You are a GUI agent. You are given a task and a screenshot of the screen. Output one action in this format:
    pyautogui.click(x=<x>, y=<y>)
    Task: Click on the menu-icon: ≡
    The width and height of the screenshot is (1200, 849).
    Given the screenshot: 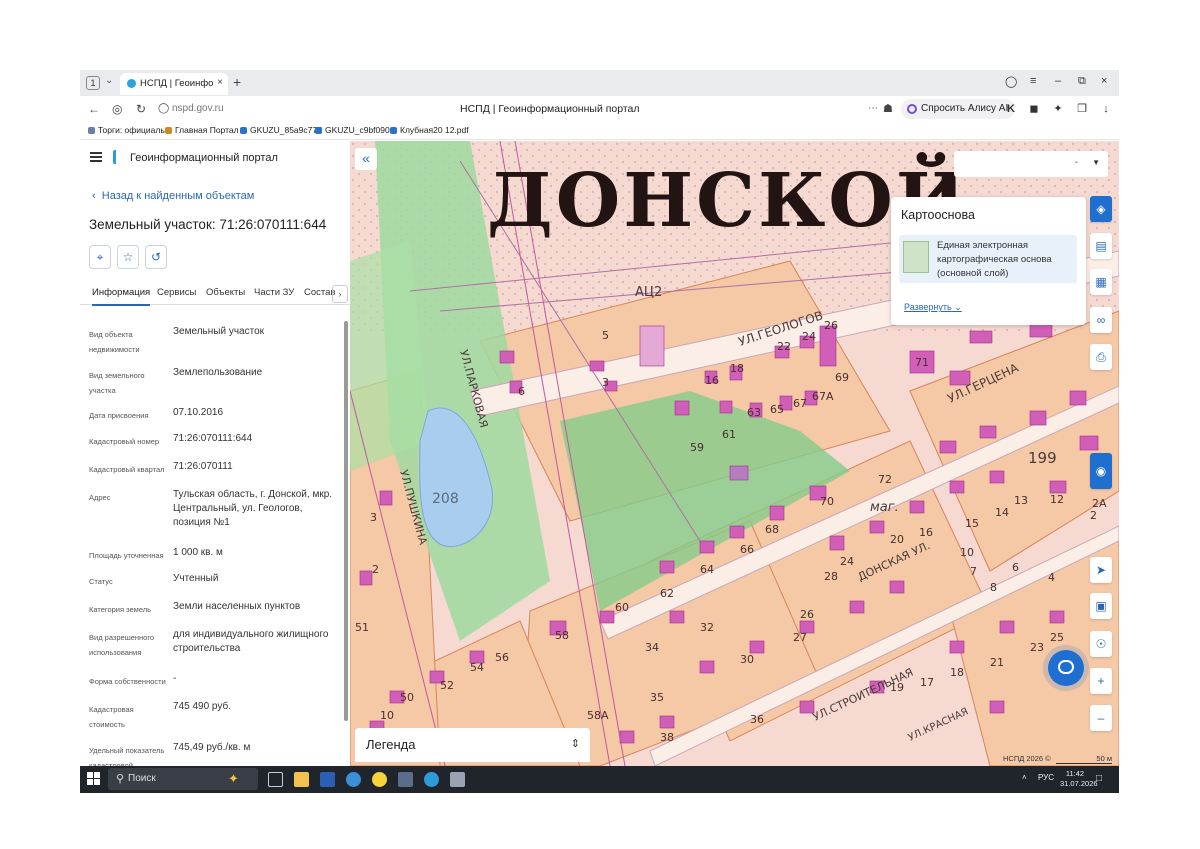 What is the action you would take?
    pyautogui.click(x=1033, y=81)
    